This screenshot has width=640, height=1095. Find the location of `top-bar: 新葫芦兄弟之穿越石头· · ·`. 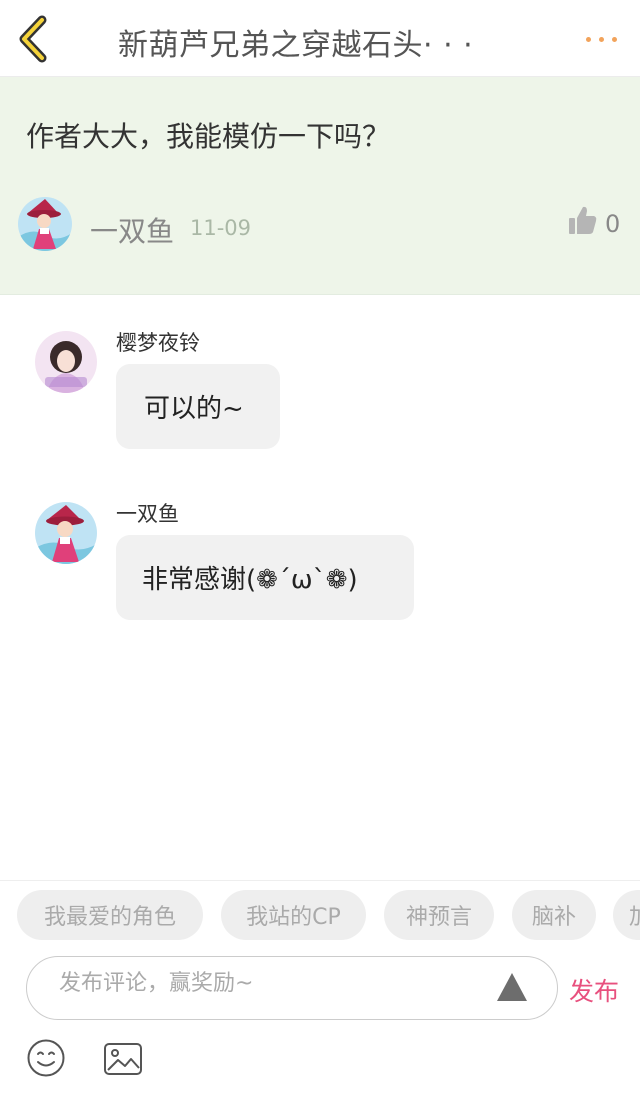

top-bar: 新葫芦兄弟之穿越石头· · · is located at coordinates (320, 38).